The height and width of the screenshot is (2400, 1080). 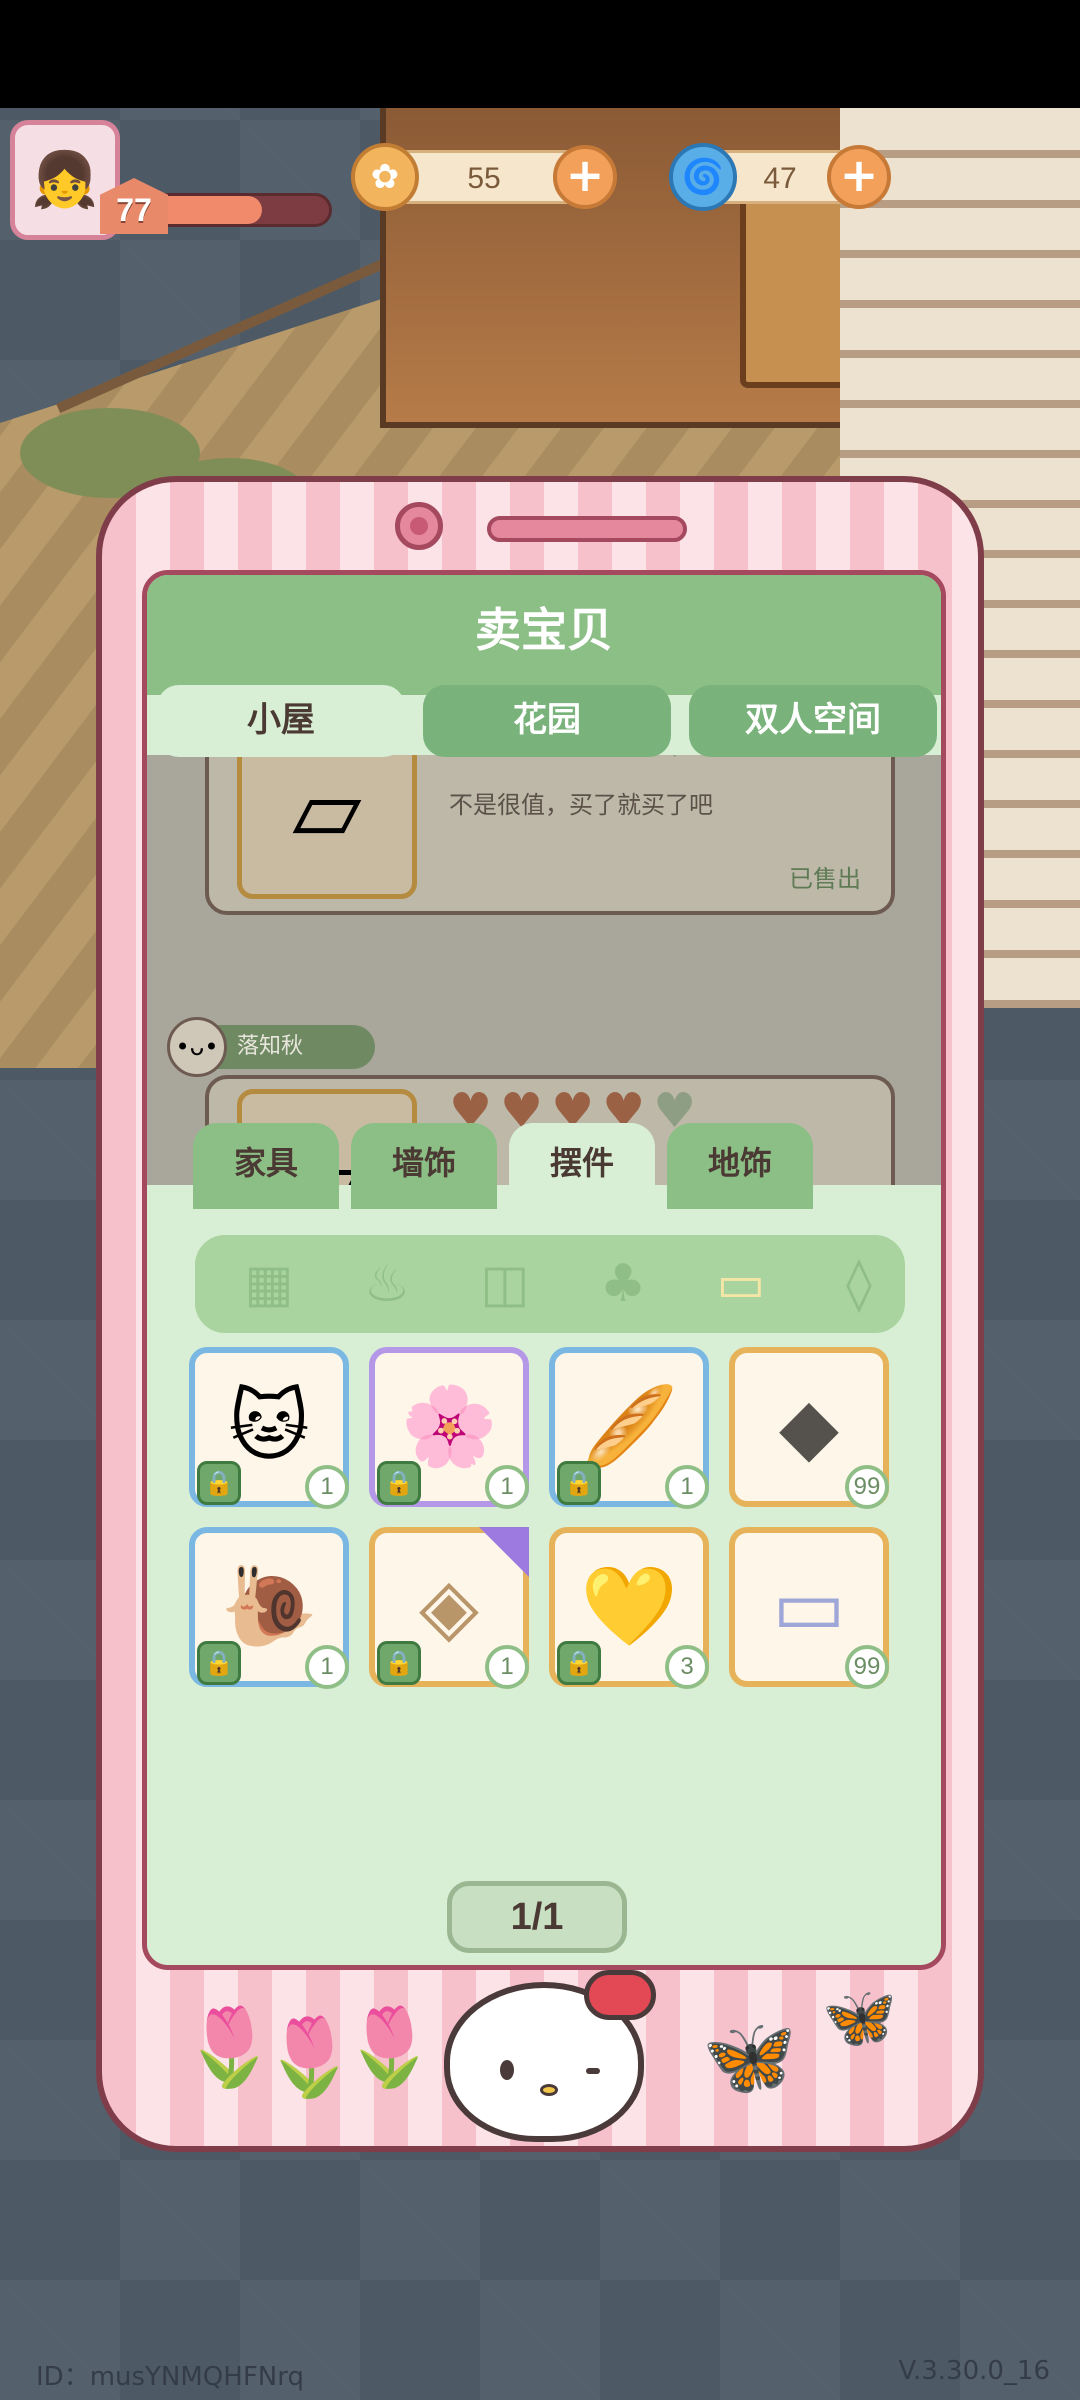 I want to click on sale-description: 不是很值，买了就买了吧, so click(x=581, y=805).